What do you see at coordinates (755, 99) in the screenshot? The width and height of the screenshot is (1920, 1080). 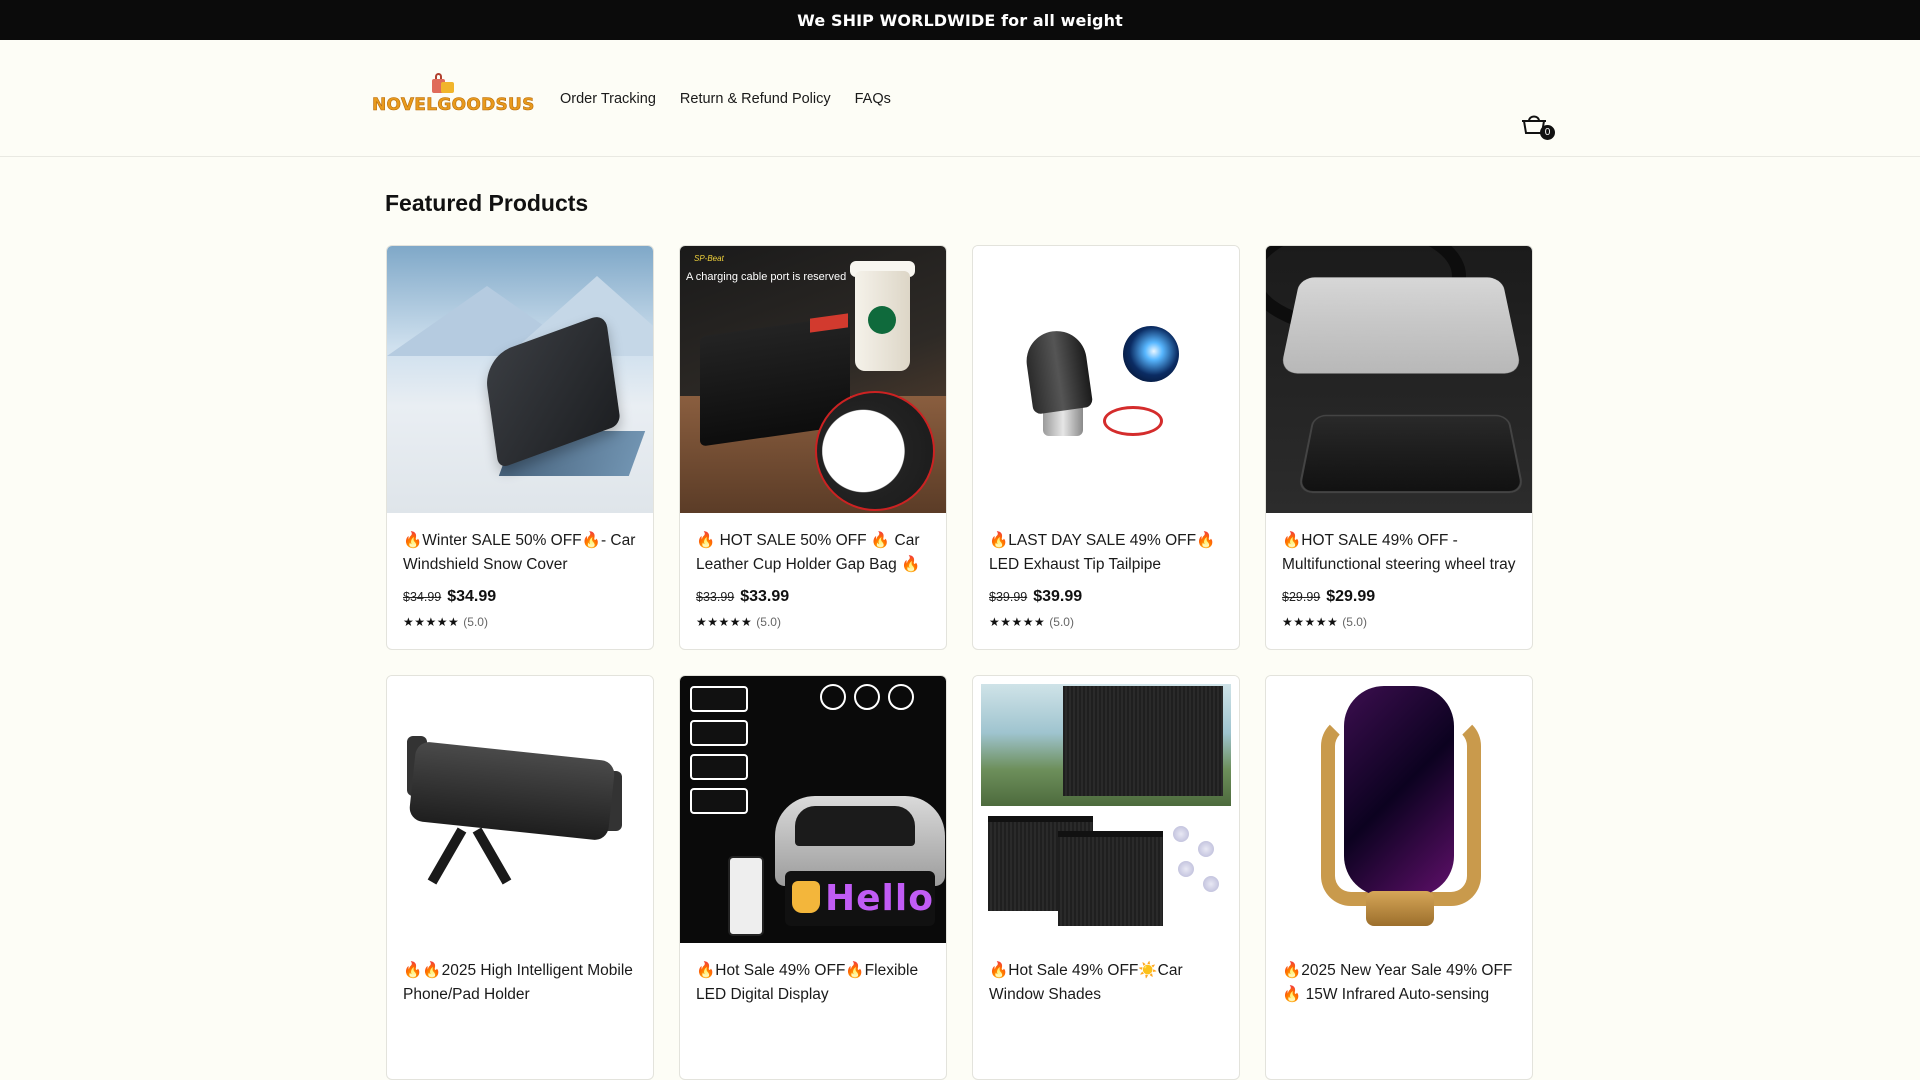 I see `nav-return-refund-policy: Return & Refund Policy` at bounding box center [755, 99].